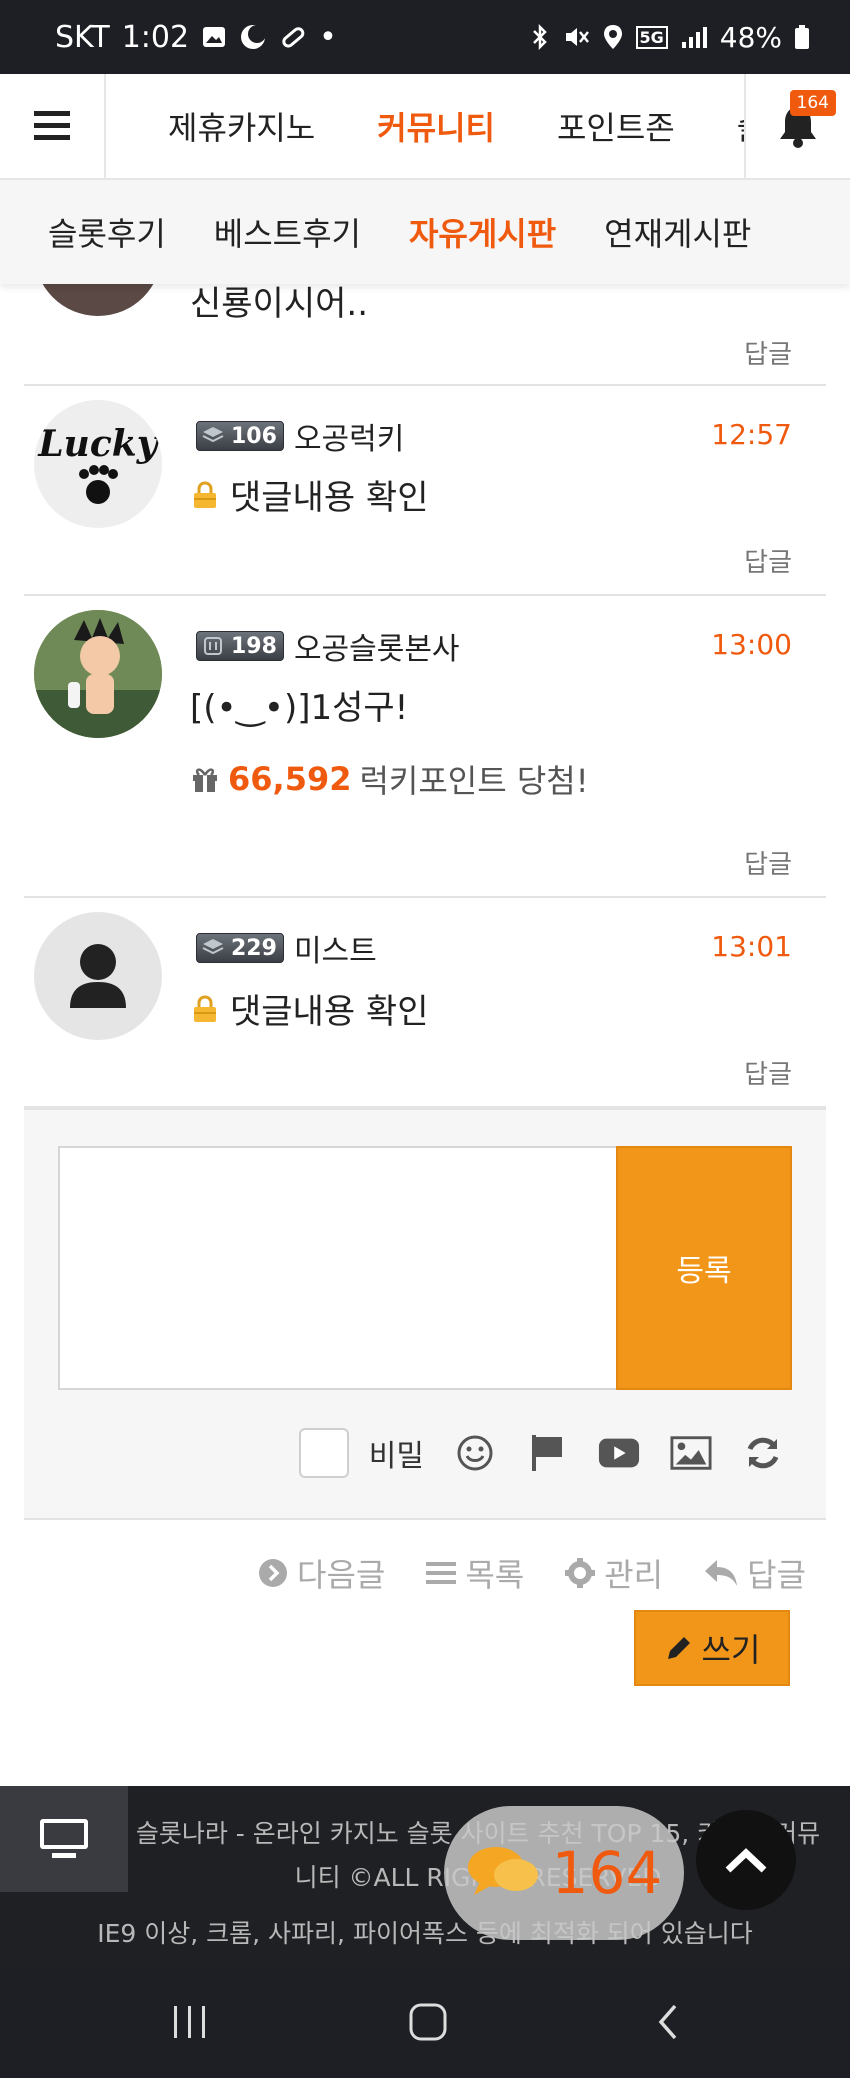 The width and height of the screenshot is (850, 2078). Describe the element at coordinates (286, 948) in the screenshot. I see `comment-header: 229 미스트` at that location.